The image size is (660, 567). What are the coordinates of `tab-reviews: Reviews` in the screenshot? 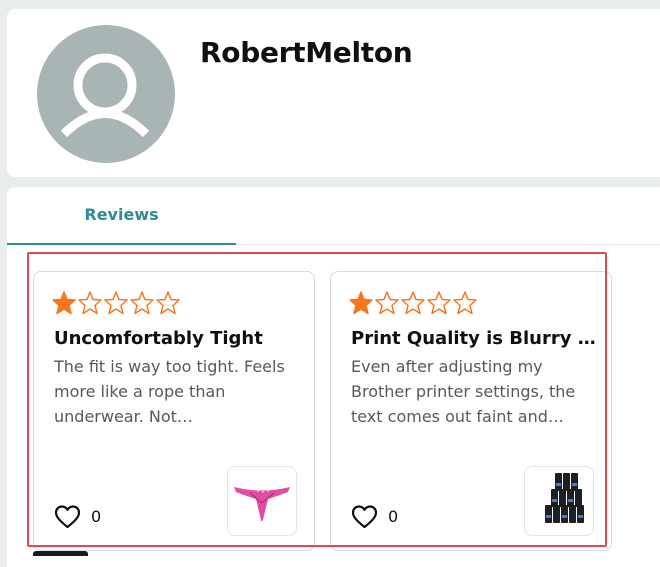 It's located at (121, 216).